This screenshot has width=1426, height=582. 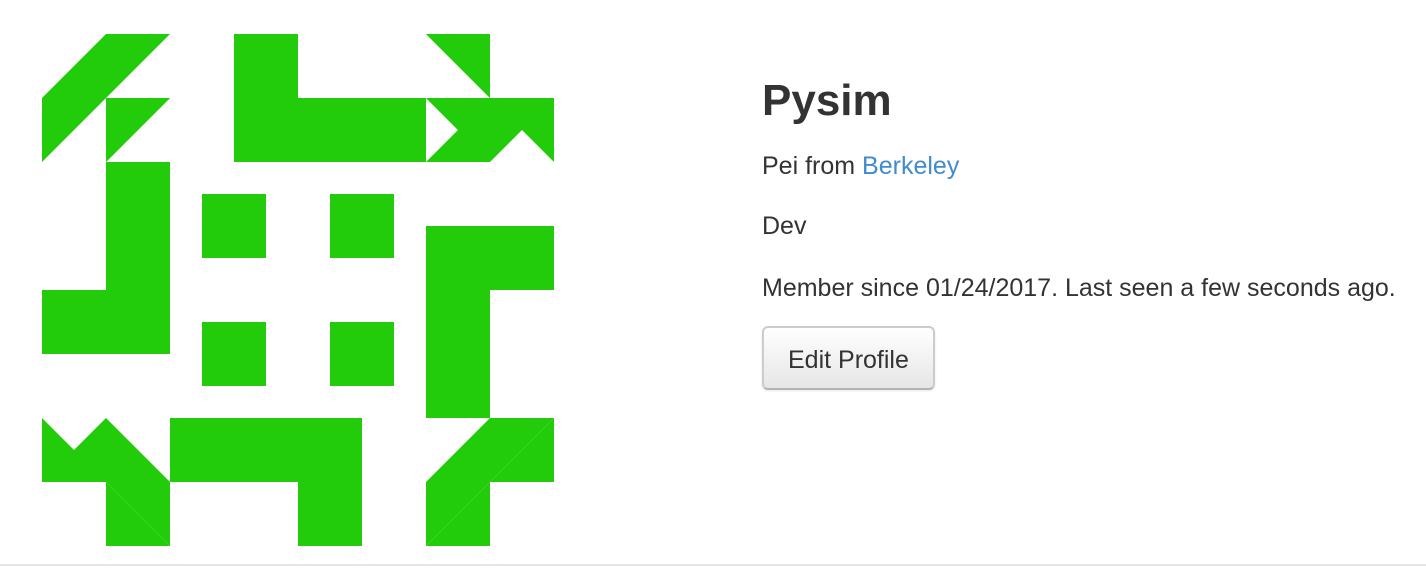 What do you see at coordinates (1092, 166) in the screenshot?
I see `name-location: Pei from Berkeley` at bounding box center [1092, 166].